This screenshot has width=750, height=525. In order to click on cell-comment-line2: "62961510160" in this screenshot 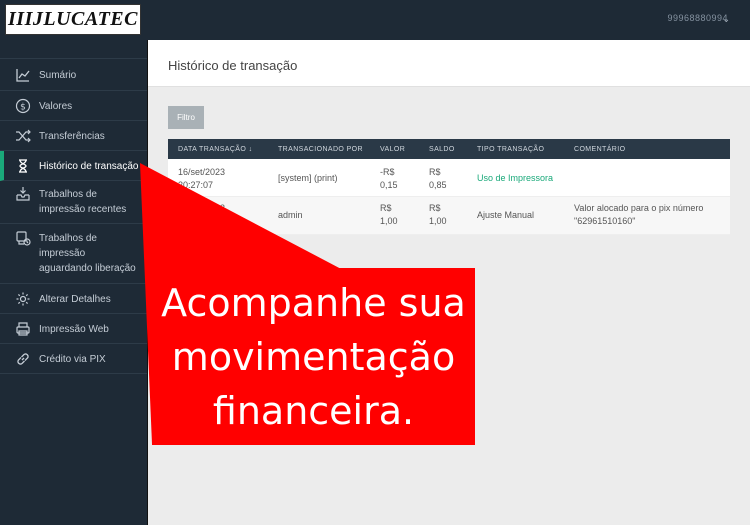, I will do `click(605, 221)`.